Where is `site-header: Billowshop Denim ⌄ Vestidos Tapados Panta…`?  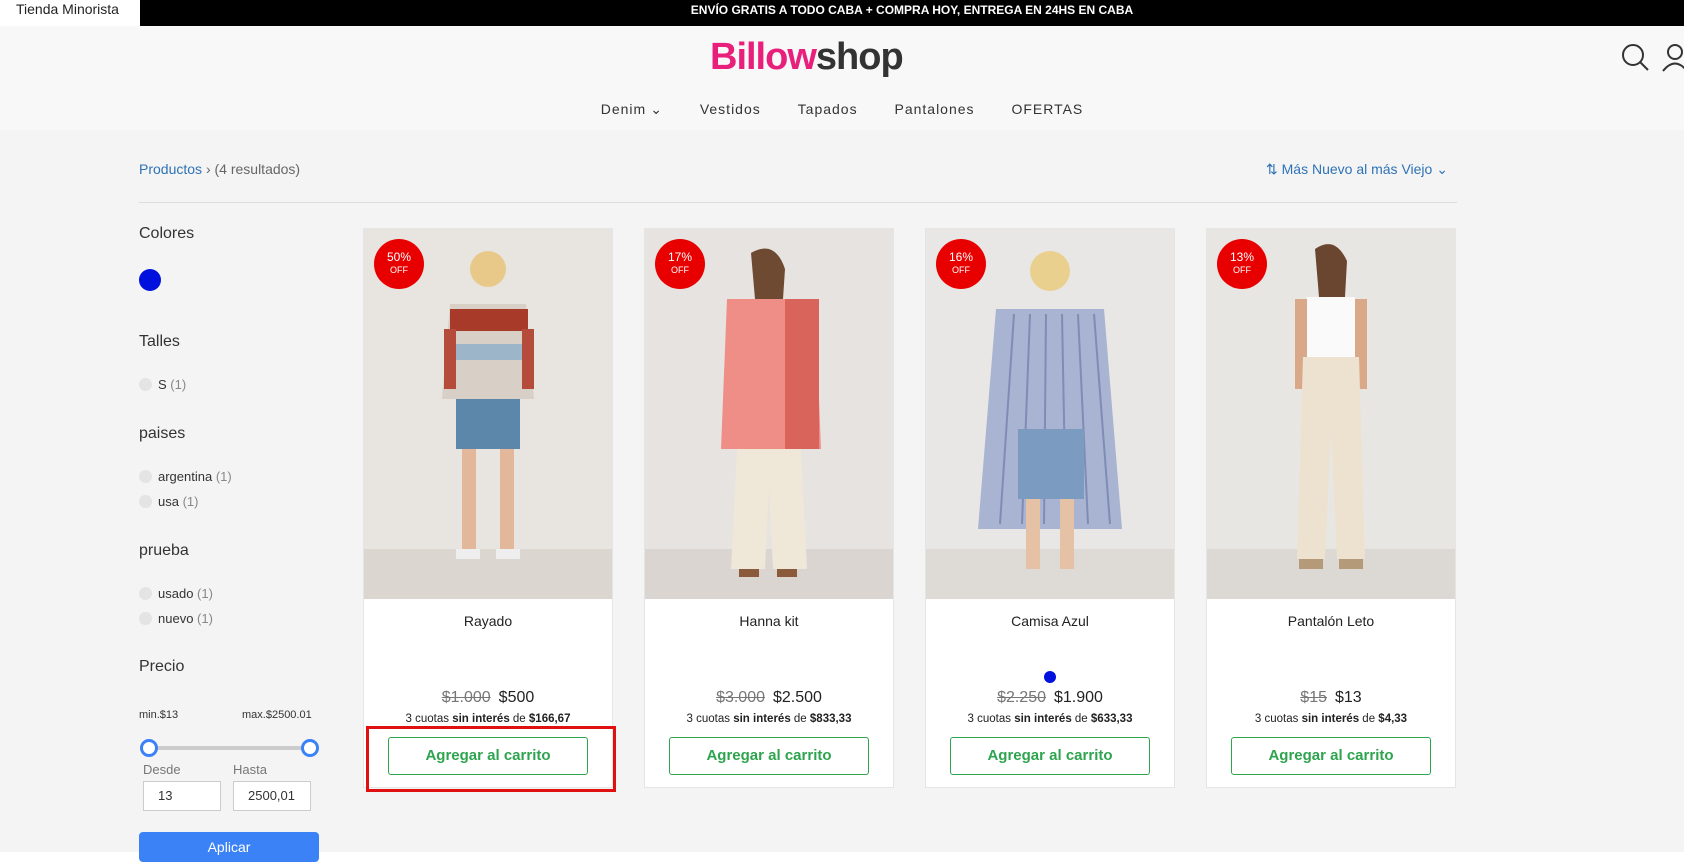 site-header: Billowshop Denim ⌄ Vestidos Tapados Panta… is located at coordinates (842, 78).